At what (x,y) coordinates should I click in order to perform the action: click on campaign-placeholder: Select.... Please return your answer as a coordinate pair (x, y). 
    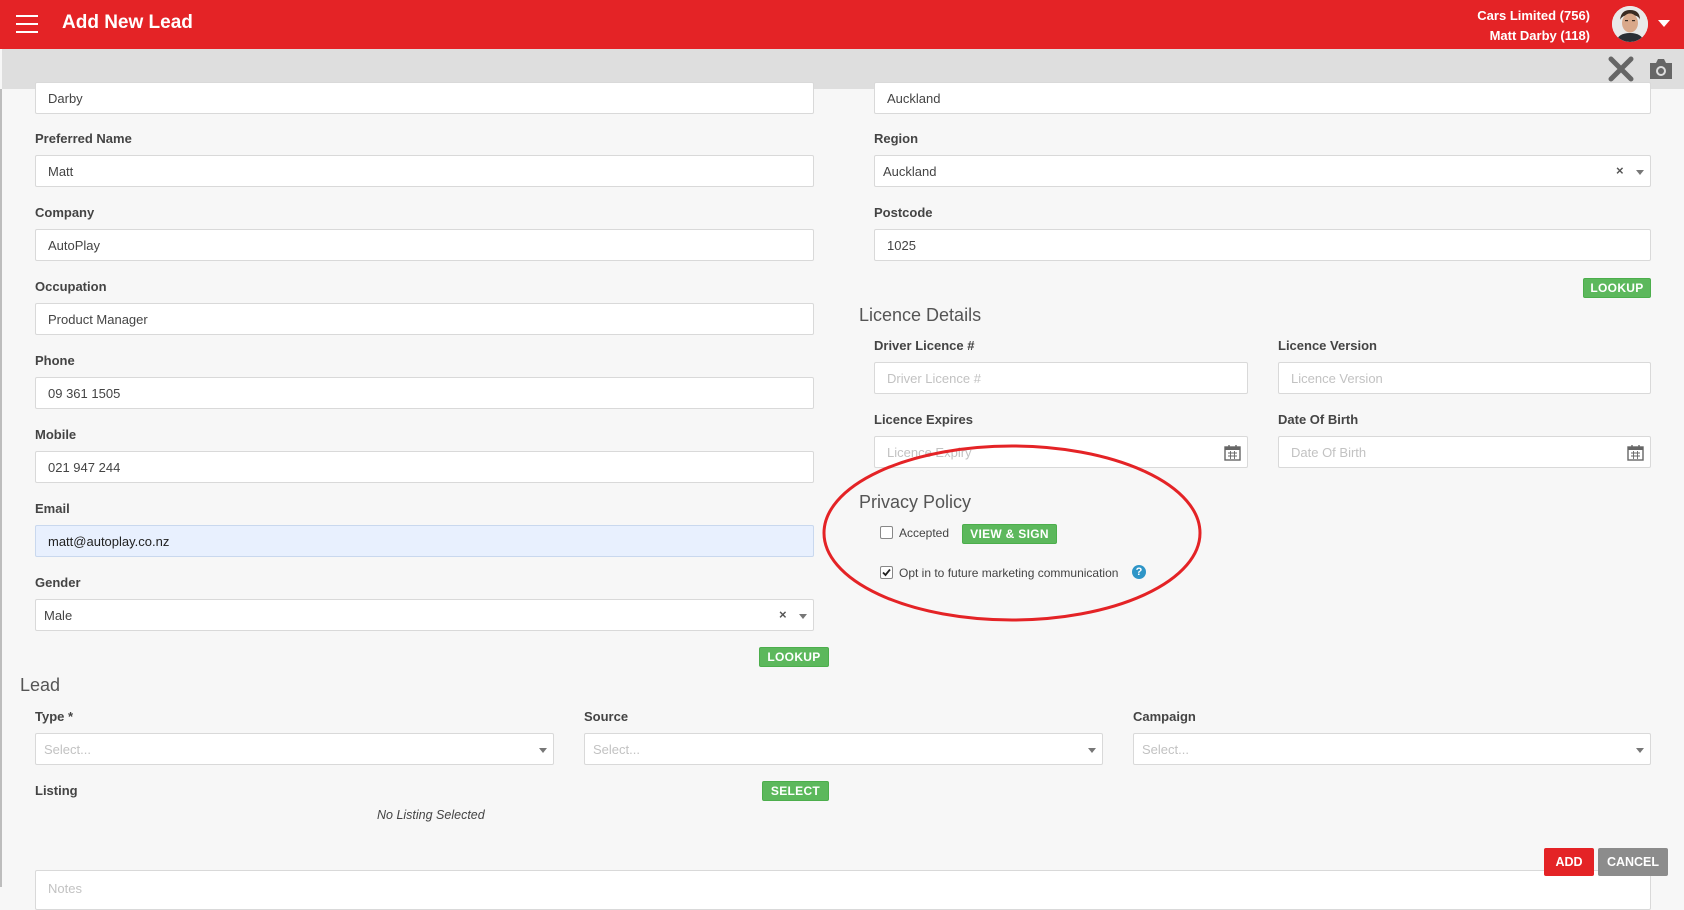
    Looking at the image, I should click on (1165, 749).